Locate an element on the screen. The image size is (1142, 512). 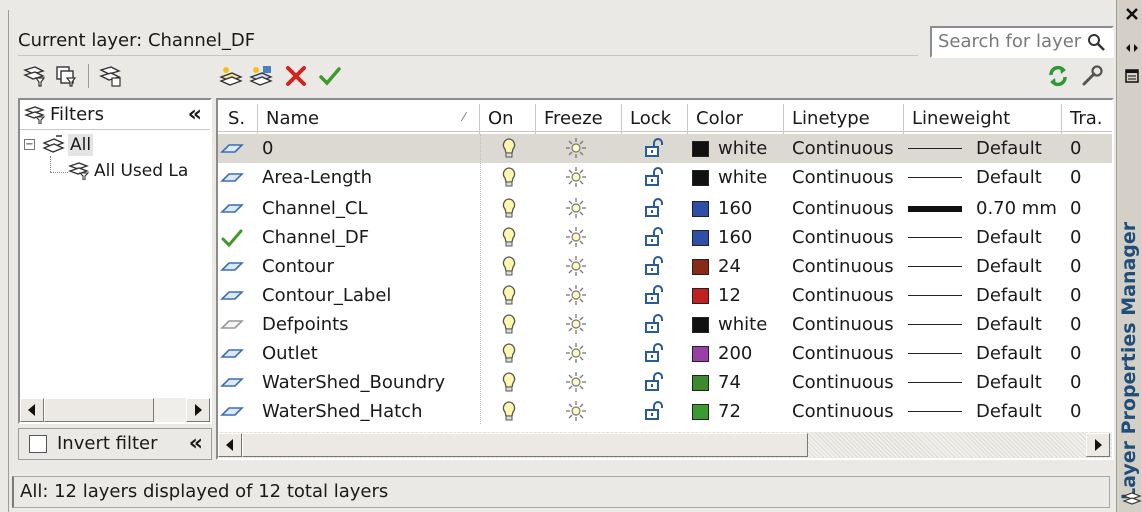
new-layer-vp-frozen-icon is located at coordinates (261, 76).